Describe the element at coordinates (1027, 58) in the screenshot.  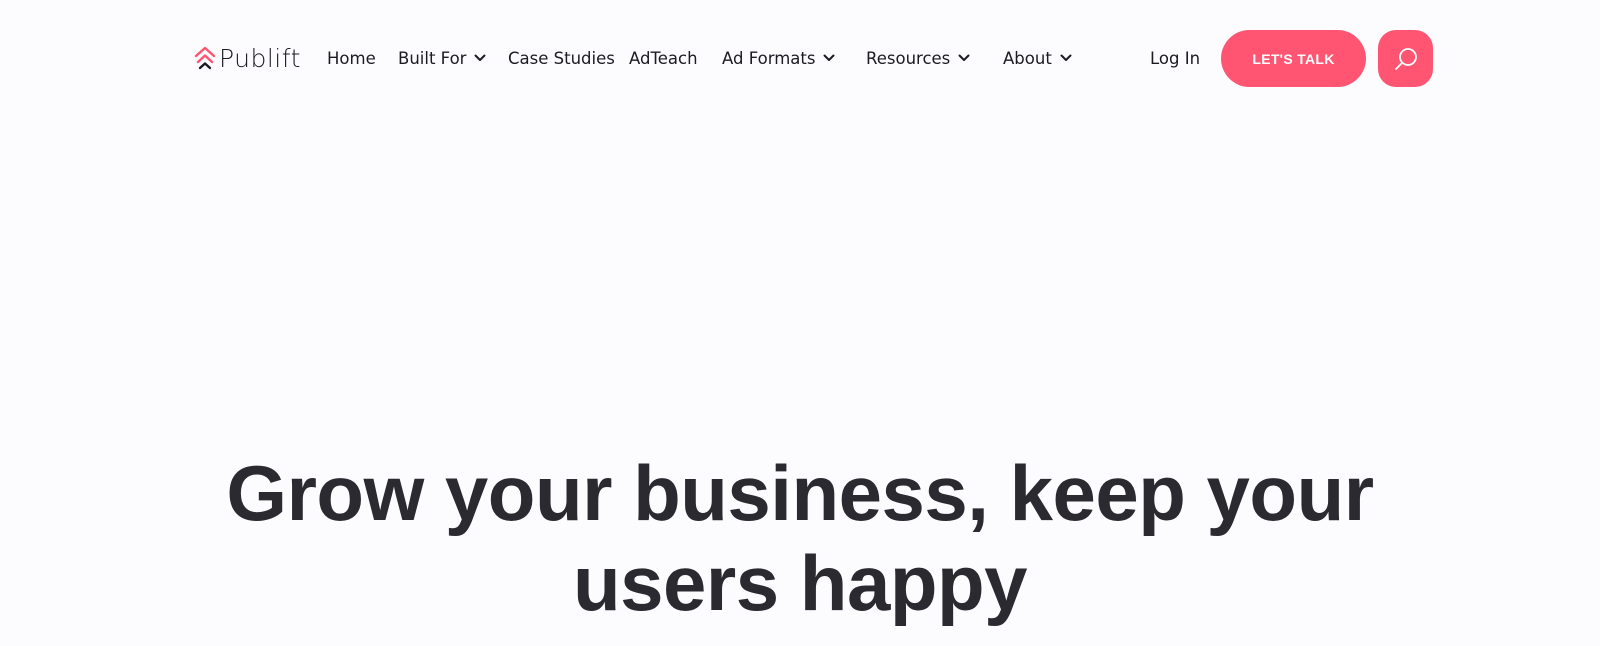
I see `nav-label: About` at that location.